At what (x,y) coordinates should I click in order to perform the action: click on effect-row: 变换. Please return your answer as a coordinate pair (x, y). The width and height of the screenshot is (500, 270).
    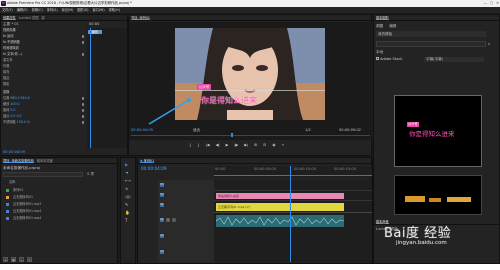
    Looking at the image, I should click on (6, 92).